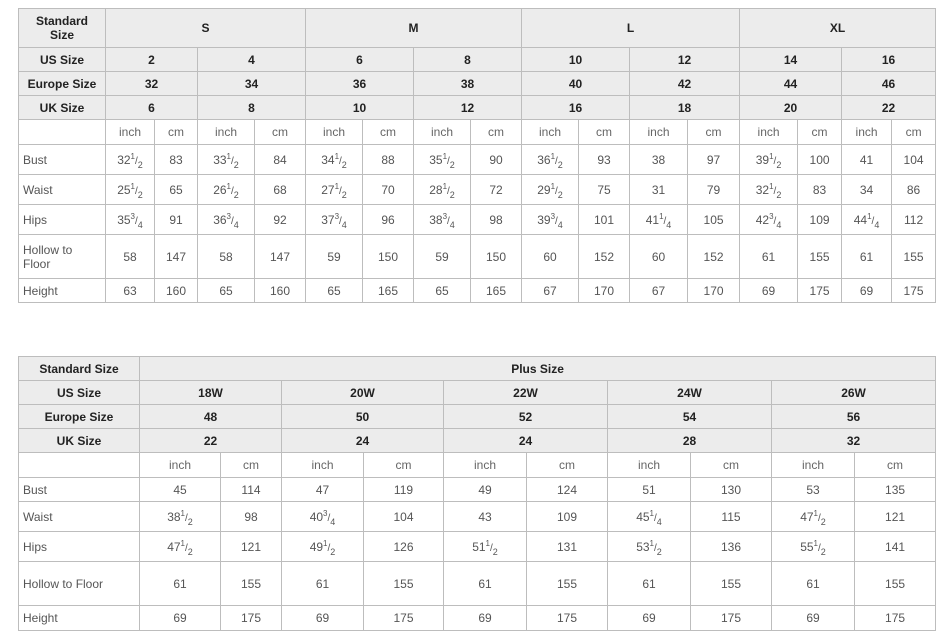 The height and width of the screenshot is (636, 950). What do you see at coordinates (685, 107) in the screenshot?
I see `uk-size-value: 18` at bounding box center [685, 107].